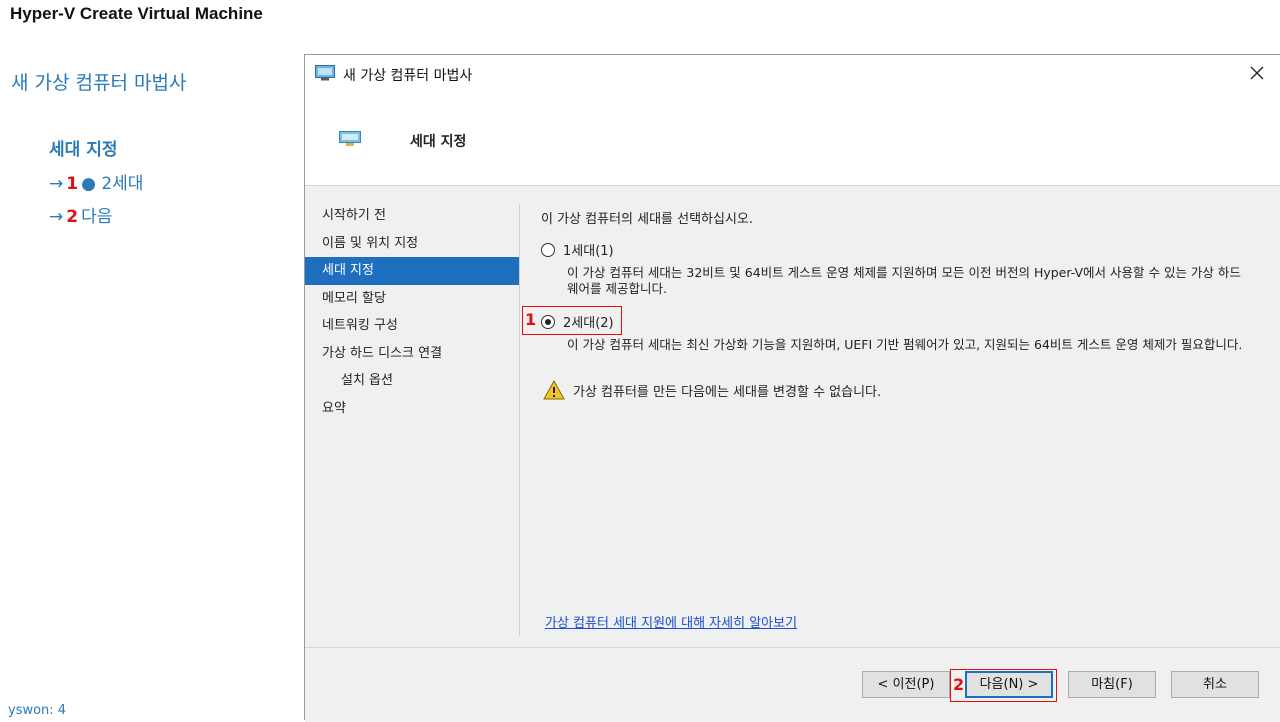 The height and width of the screenshot is (722, 1280). I want to click on finish-button: 마침(F), so click(1112, 684).